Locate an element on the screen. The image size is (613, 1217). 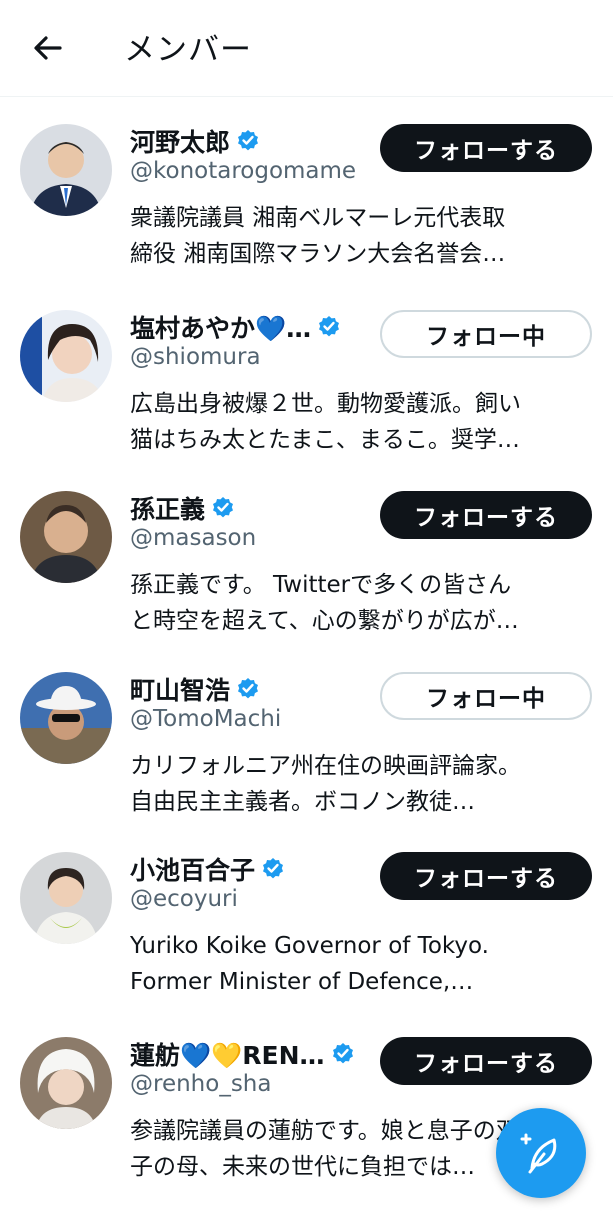
user-handle: @renho_sha is located at coordinates (201, 1084).